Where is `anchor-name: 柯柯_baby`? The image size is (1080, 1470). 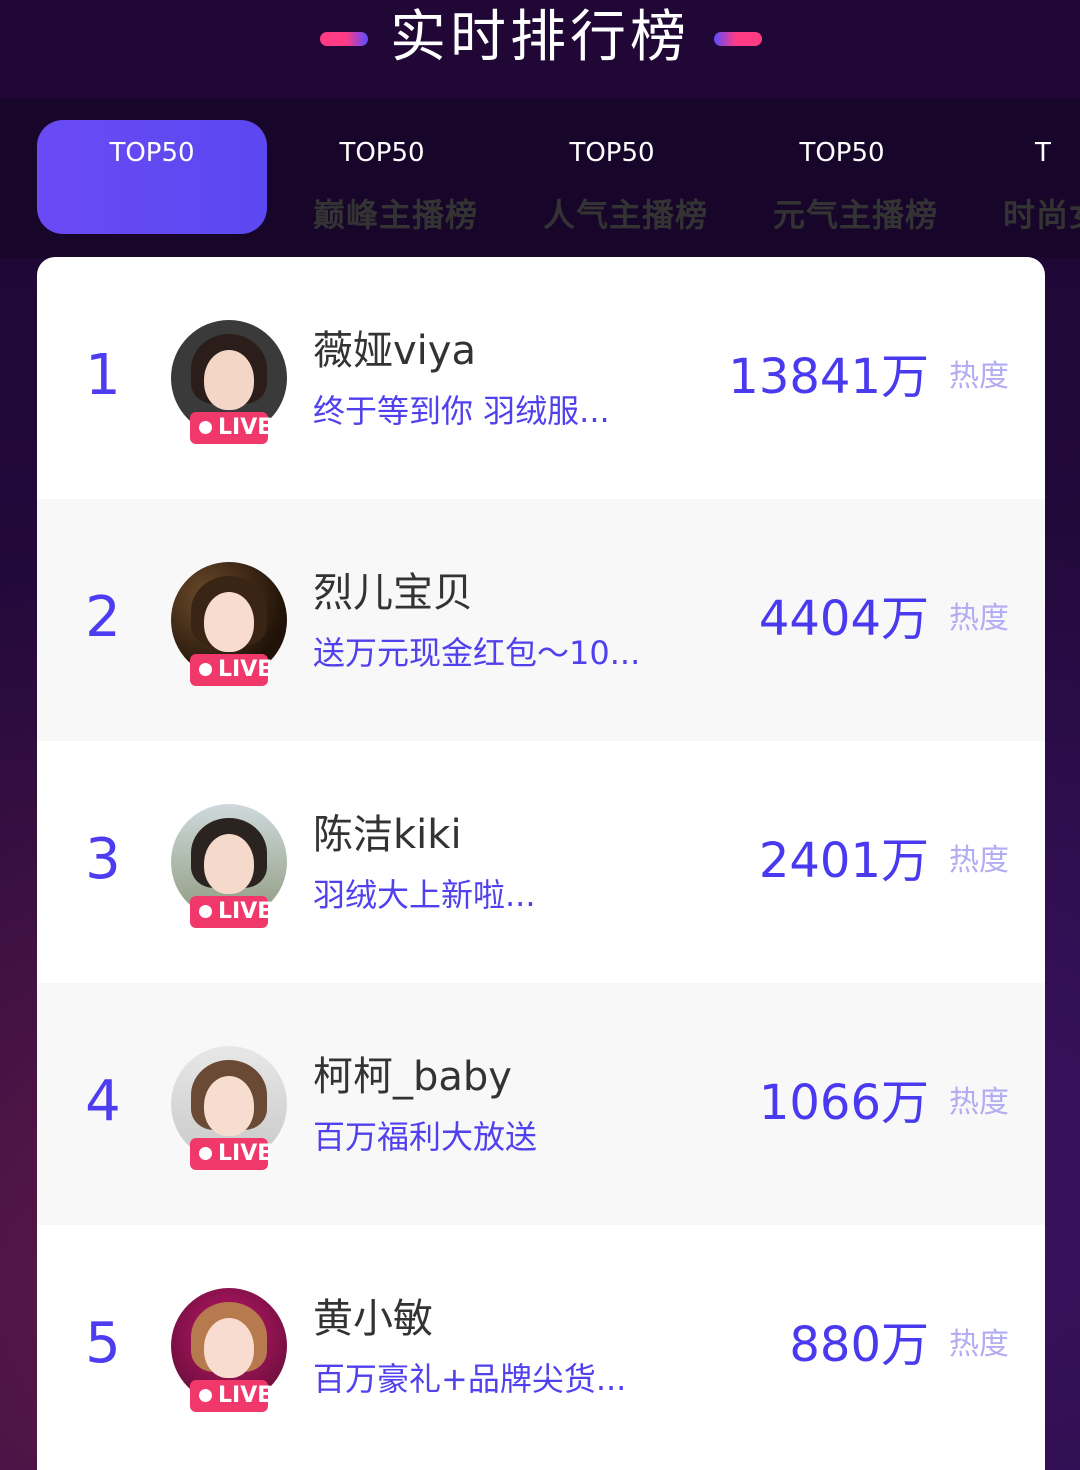 anchor-name: 柯柯_baby is located at coordinates (412, 1077).